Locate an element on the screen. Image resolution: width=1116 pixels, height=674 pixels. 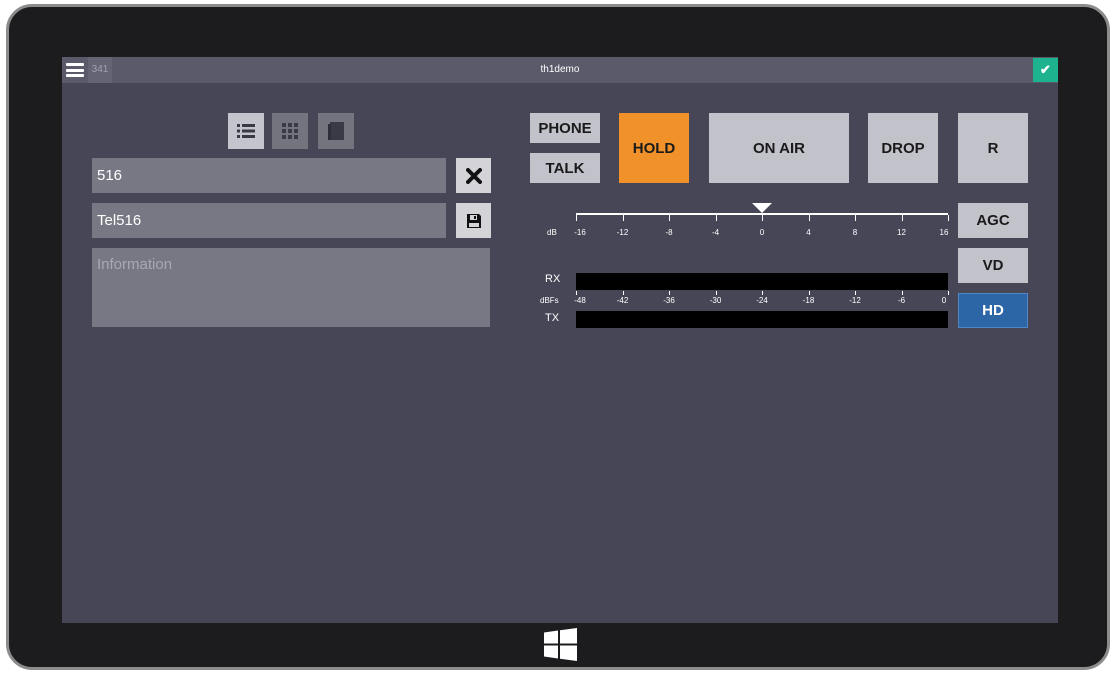
name-field is located at coordinates (269, 220).